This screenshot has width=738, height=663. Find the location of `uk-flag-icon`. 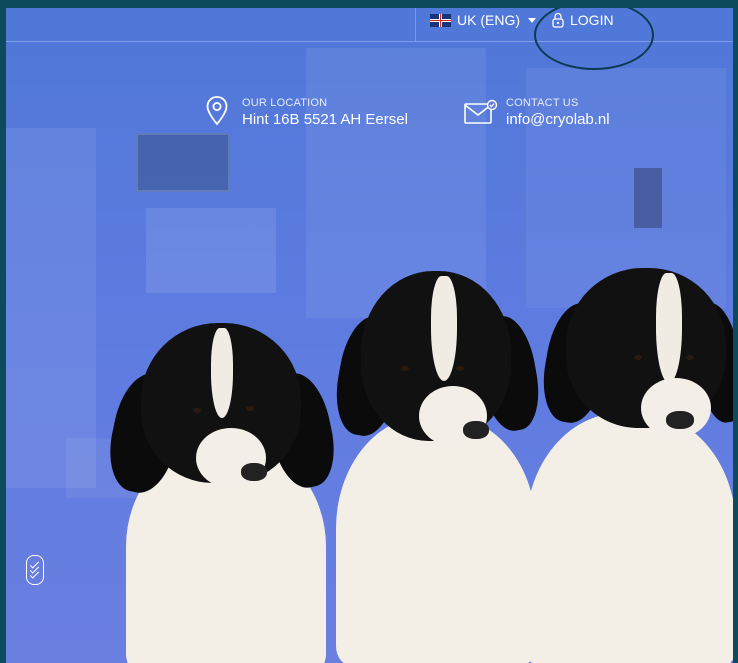

uk-flag-icon is located at coordinates (440, 20).